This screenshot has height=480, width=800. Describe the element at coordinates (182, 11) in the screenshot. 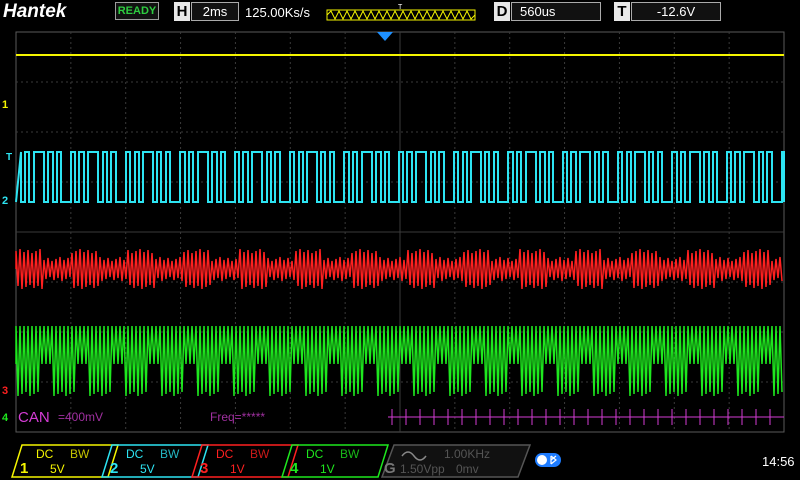

I see `horizontal-label: H` at that location.